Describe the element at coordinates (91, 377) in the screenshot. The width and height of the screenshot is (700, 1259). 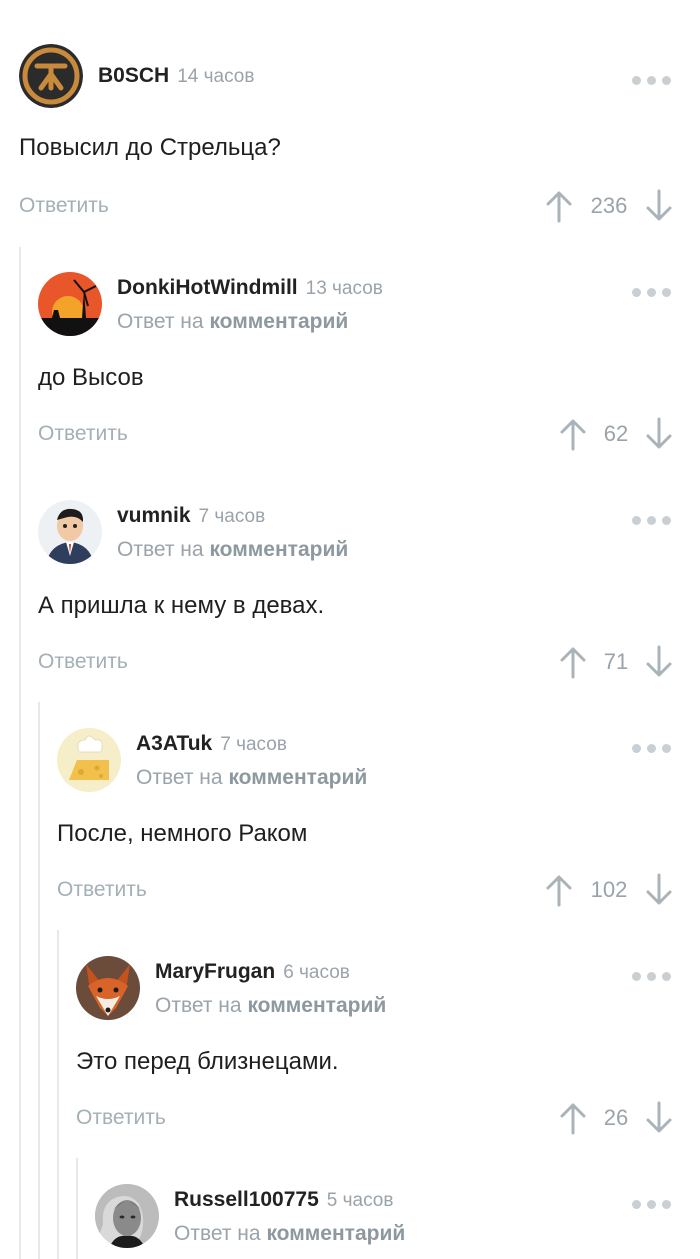
I see `comment-text: до Высов` at that location.